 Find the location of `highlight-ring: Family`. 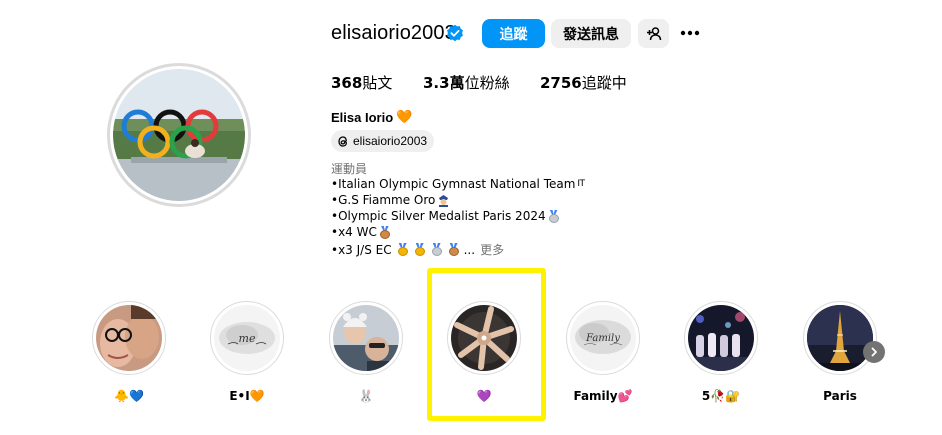

highlight-ring: Family is located at coordinates (603, 338).